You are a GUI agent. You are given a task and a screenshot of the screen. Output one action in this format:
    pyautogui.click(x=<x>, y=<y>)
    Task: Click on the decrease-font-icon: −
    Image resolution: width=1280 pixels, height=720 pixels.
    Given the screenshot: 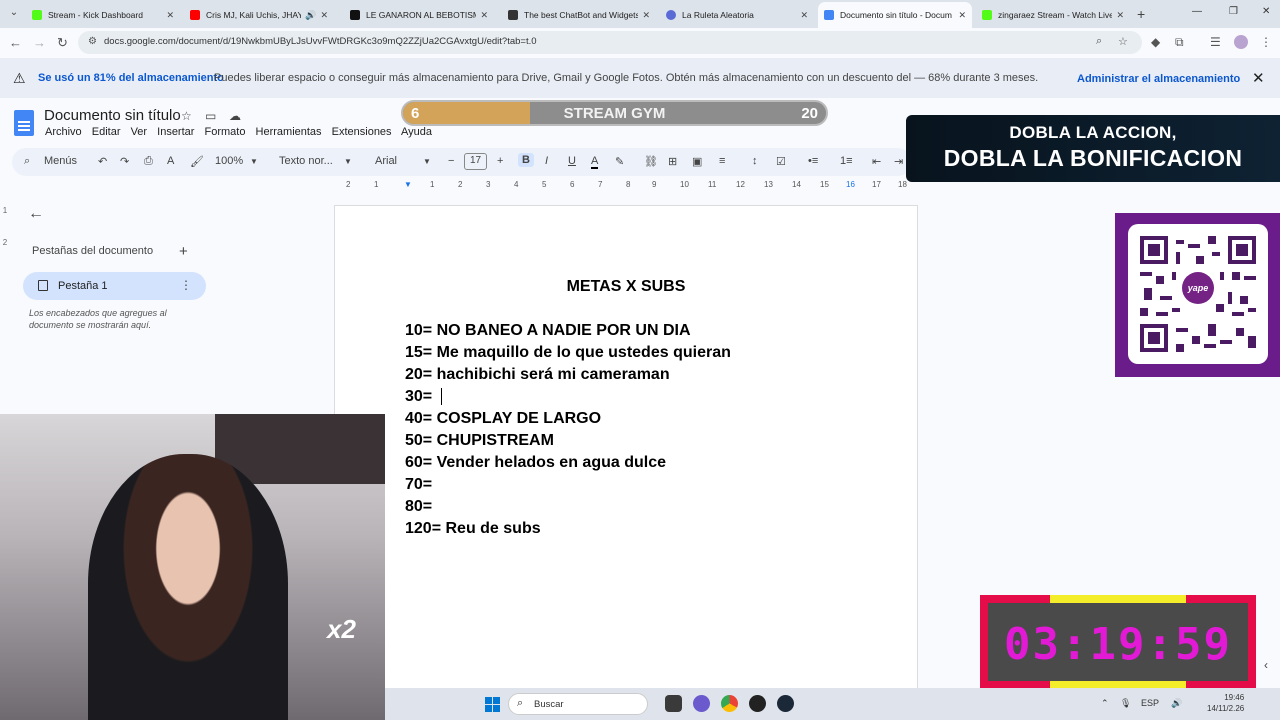 What is the action you would take?
    pyautogui.click(x=451, y=161)
    